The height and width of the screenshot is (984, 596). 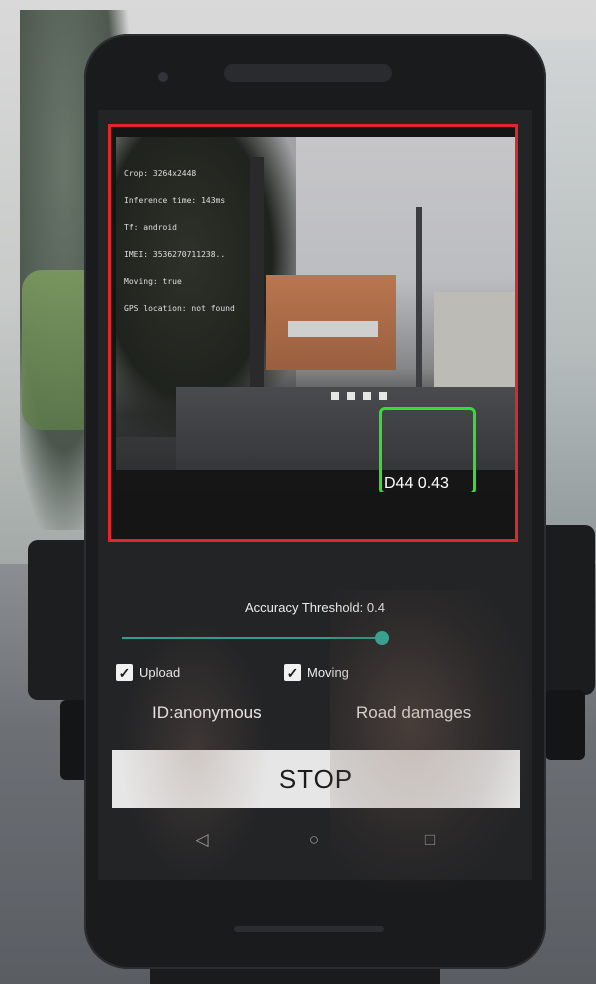 I want to click on stop-button: STOP, so click(x=316, y=779).